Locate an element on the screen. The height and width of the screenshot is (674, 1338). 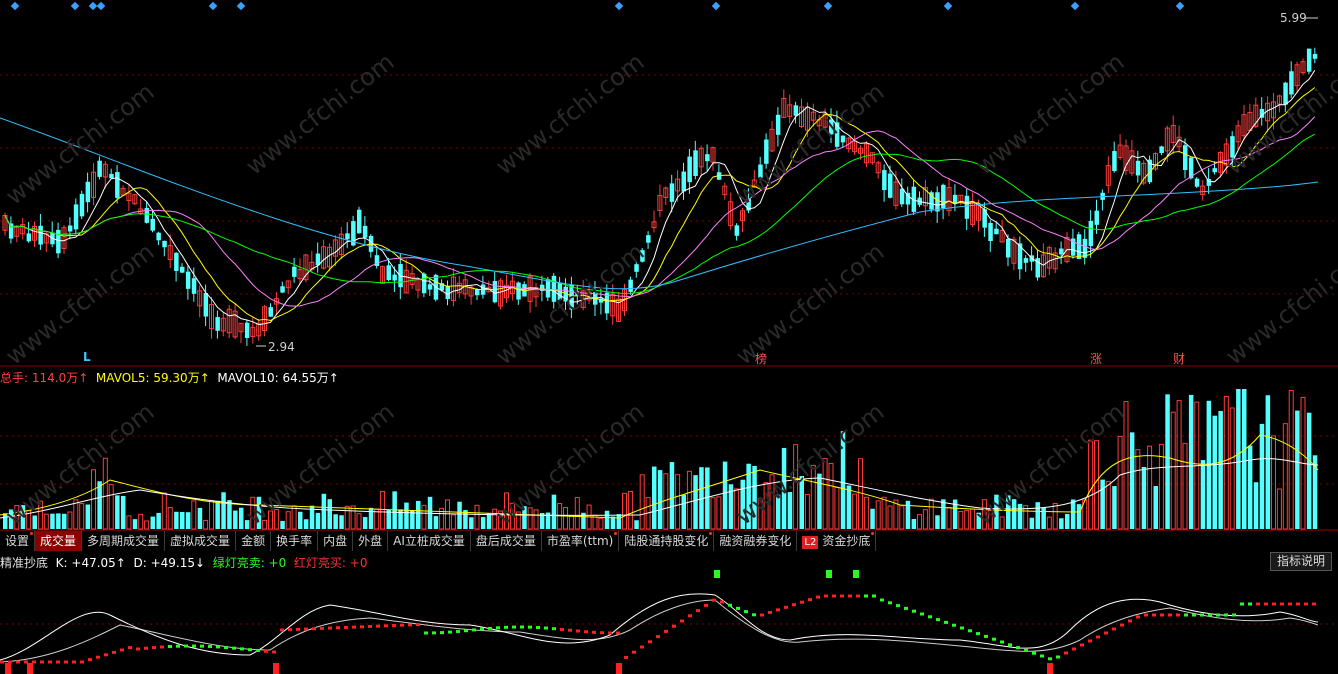
tab-pe-ttm: 市盈率(ttm) is located at coordinates (581, 541).